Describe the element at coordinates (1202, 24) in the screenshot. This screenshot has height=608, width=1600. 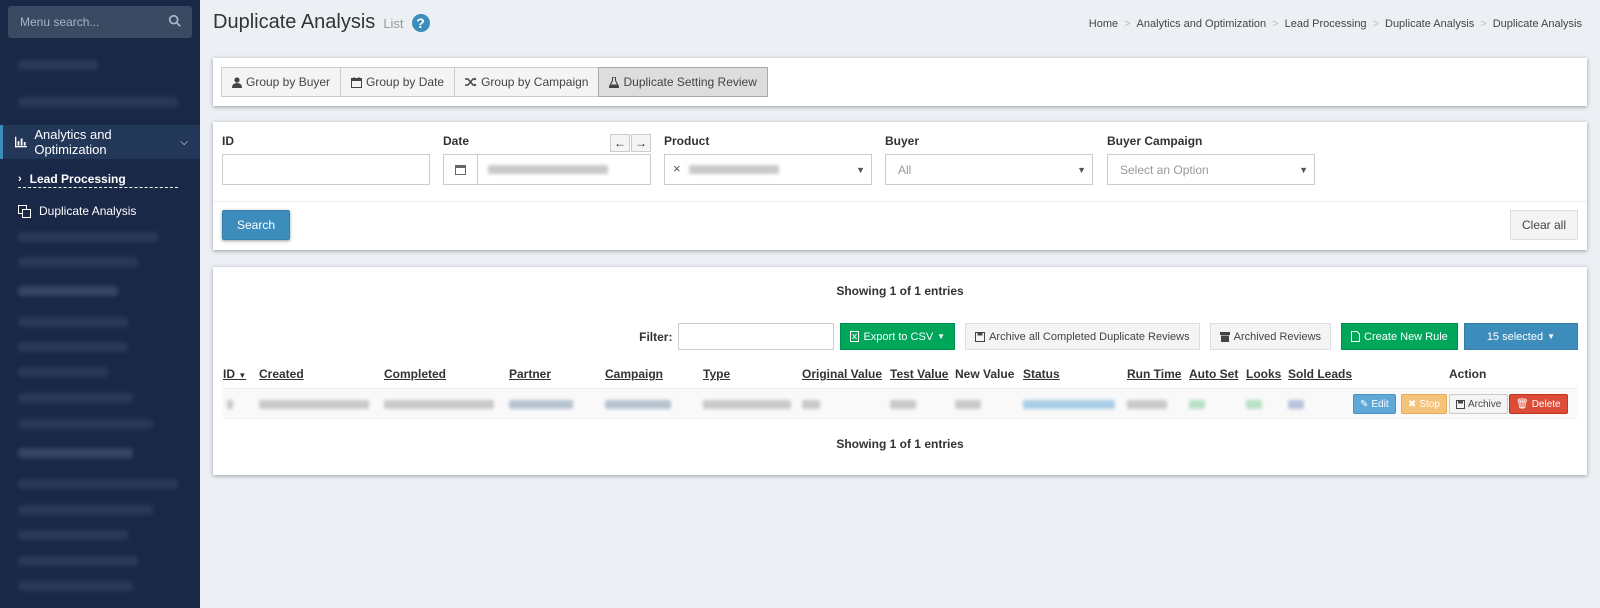
I see `breadcrumb-analytics: Analytics and Optimization` at that location.